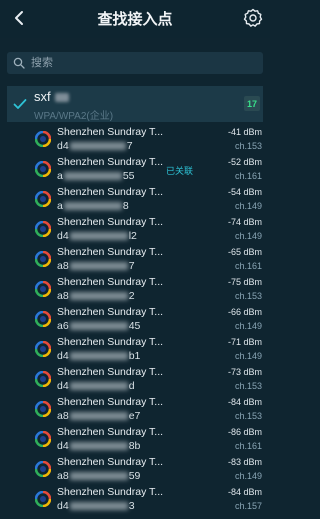  What do you see at coordinates (252, 103) in the screenshot?
I see `ap-count-badge: 17` at bounding box center [252, 103].